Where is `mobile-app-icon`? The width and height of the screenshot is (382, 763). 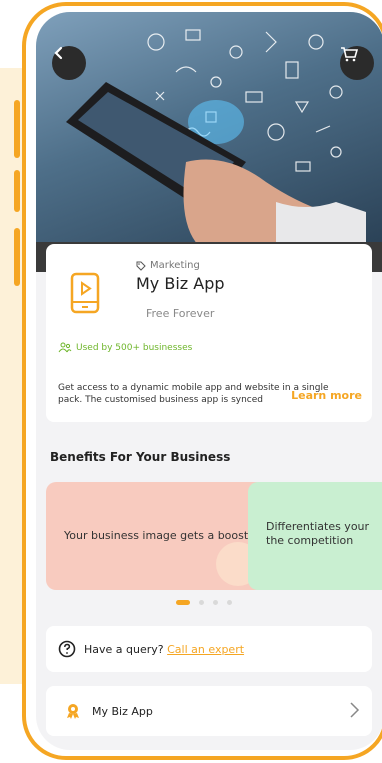
mobile-app-icon is located at coordinates (85, 293).